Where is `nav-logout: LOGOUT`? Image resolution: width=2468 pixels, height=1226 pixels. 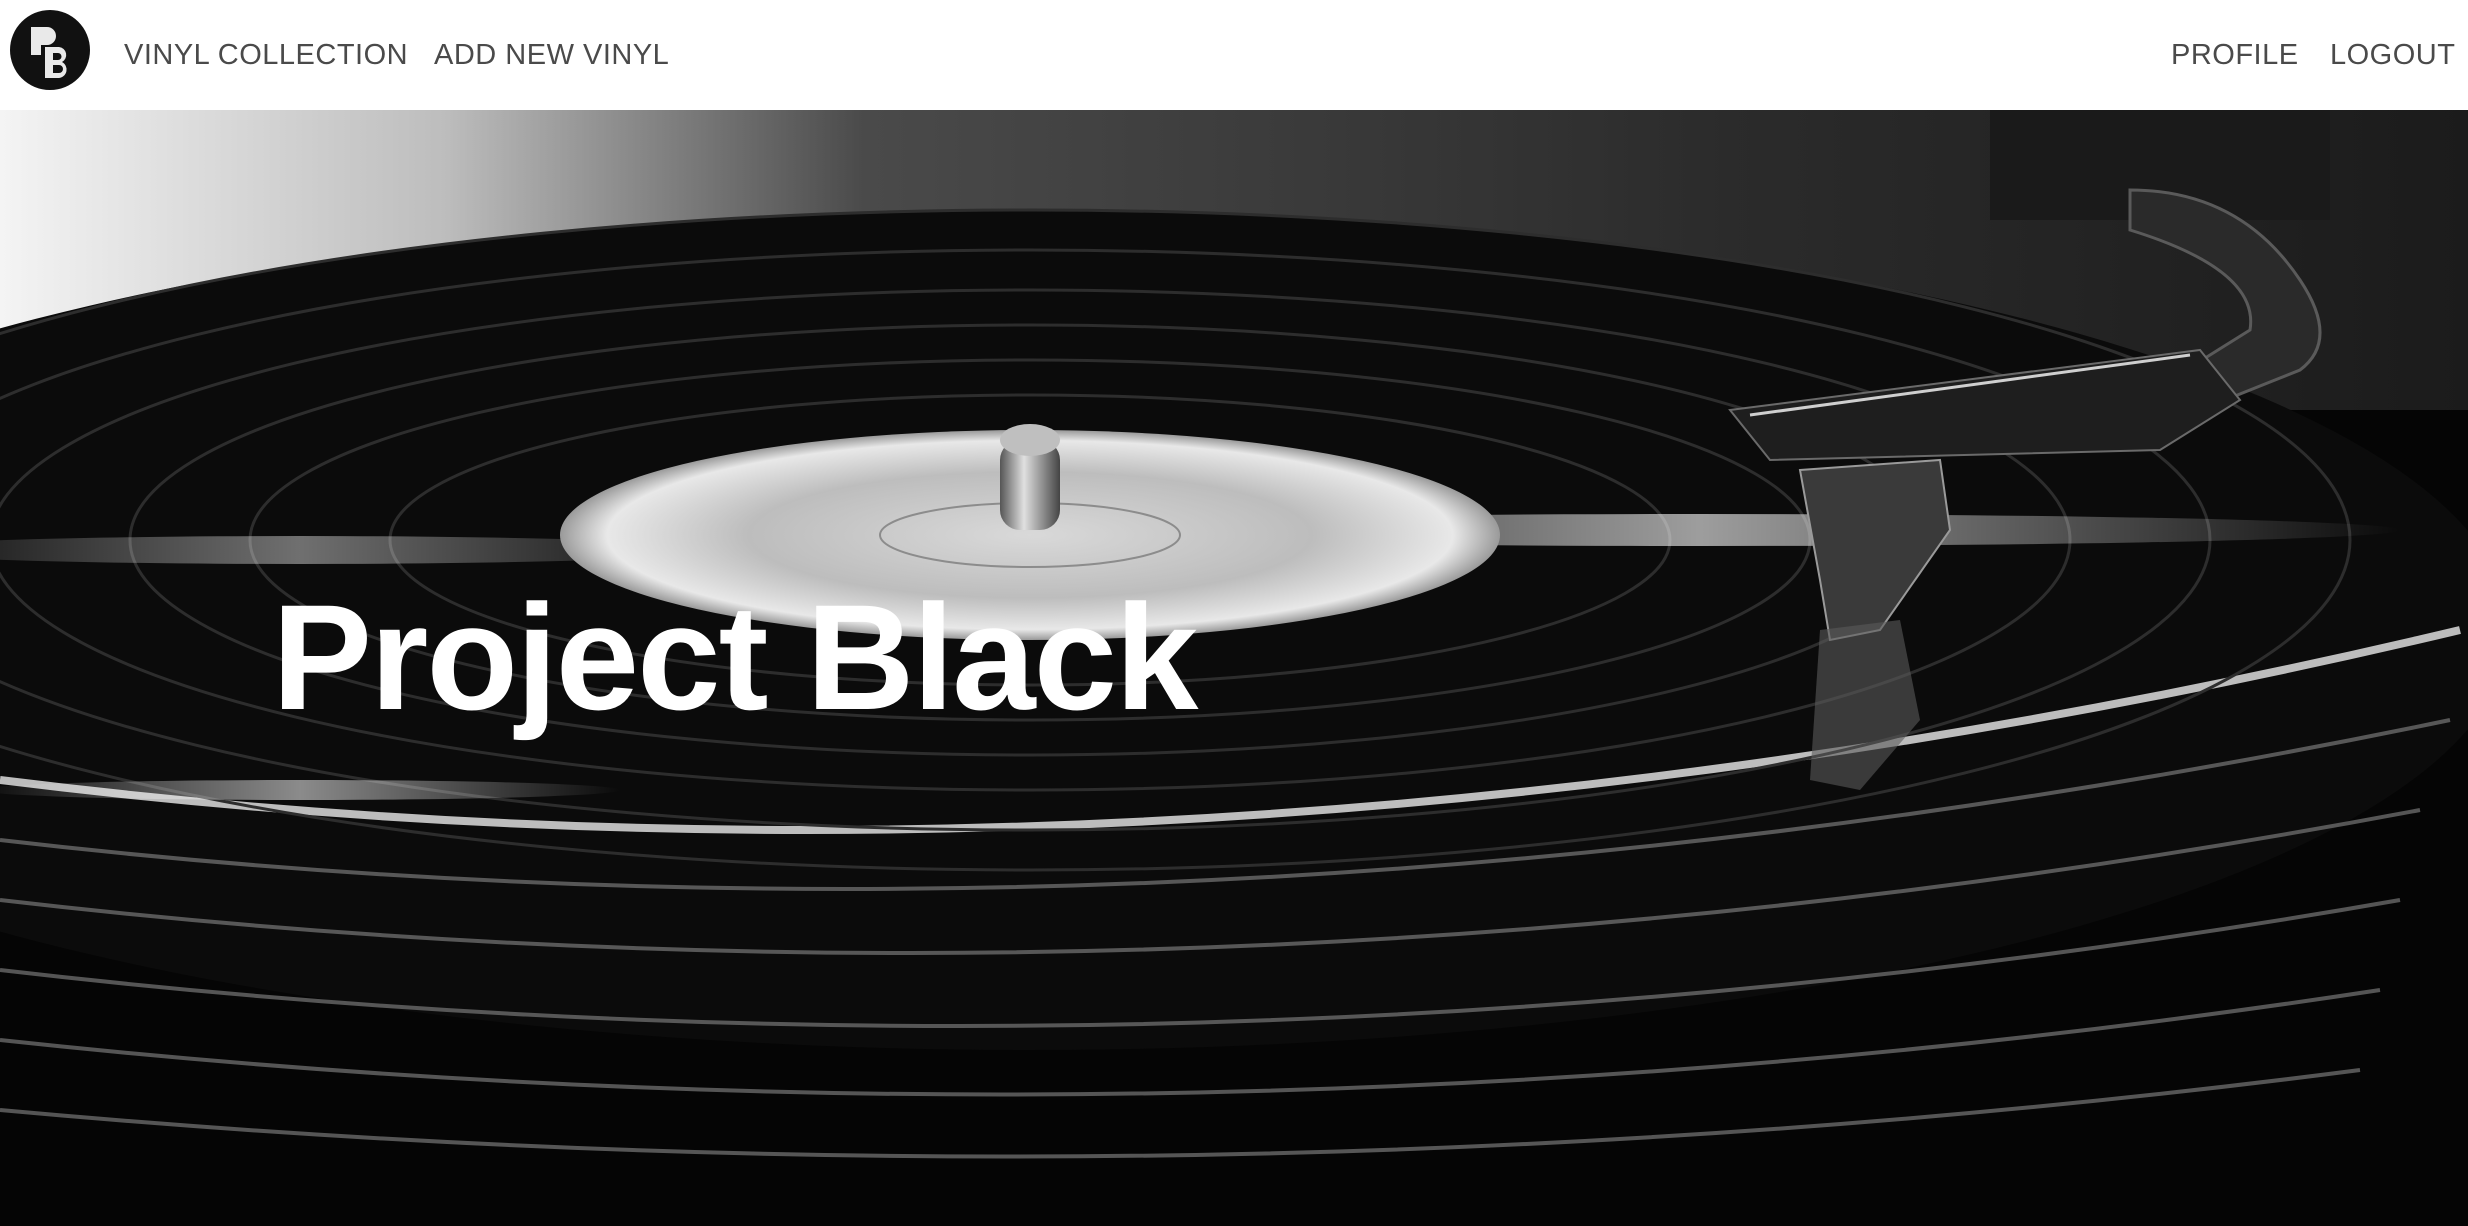
nav-logout: LOGOUT is located at coordinates (2392, 55).